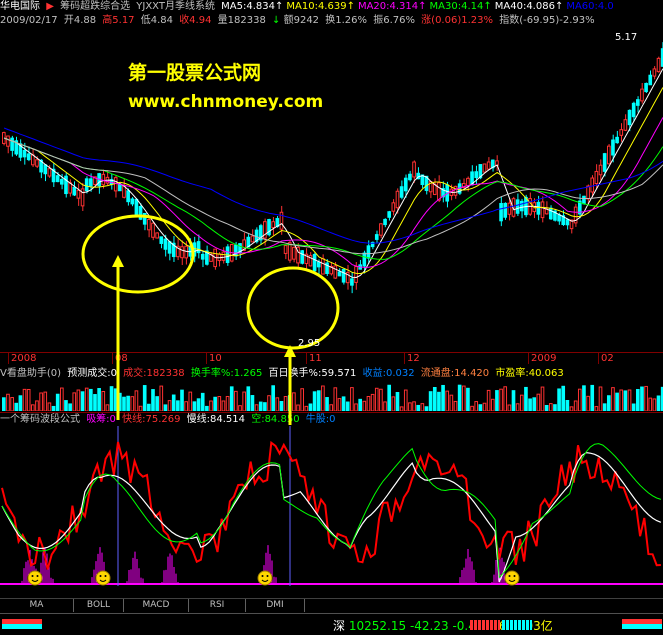 The width and height of the screenshot is (663, 635). I want to click on ma-value-0: MA5:4.834↑, so click(252, 6).